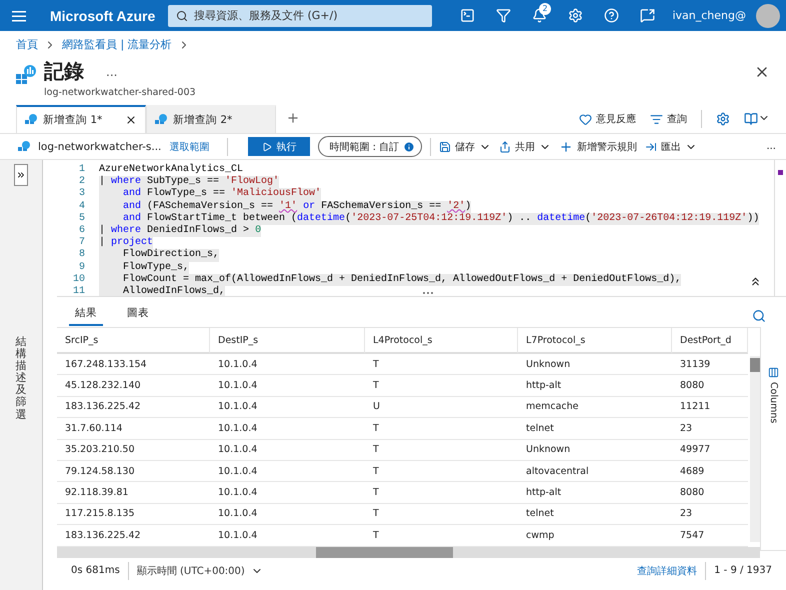 The height and width of the screenshot is (590, 786). I want to click on line-number: 1, so click(81, 170).